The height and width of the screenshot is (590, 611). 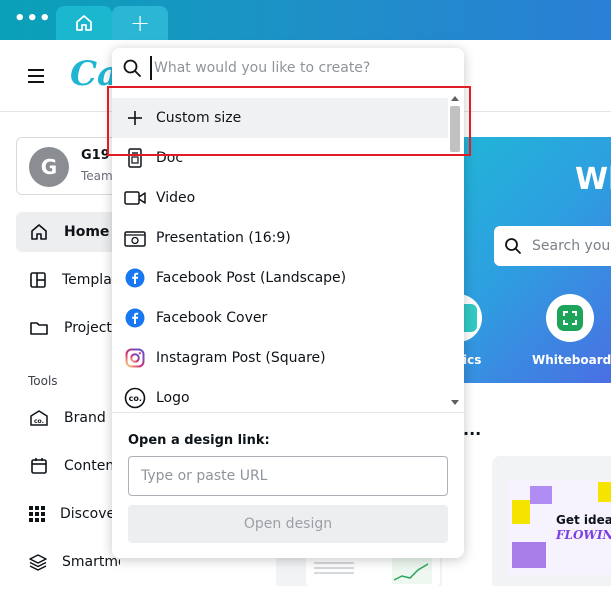 I want to click on preview-line-1: Get idea, so click(x=583, y=520).